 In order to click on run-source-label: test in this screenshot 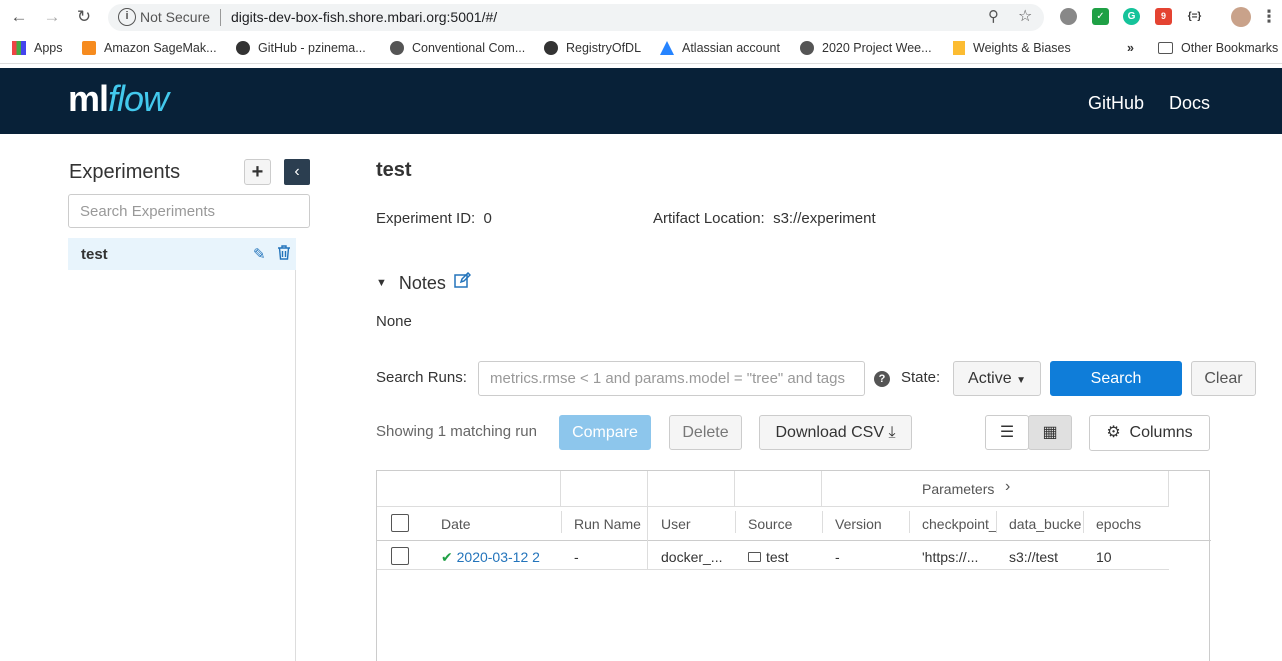, I will do `click(777, 557)`.